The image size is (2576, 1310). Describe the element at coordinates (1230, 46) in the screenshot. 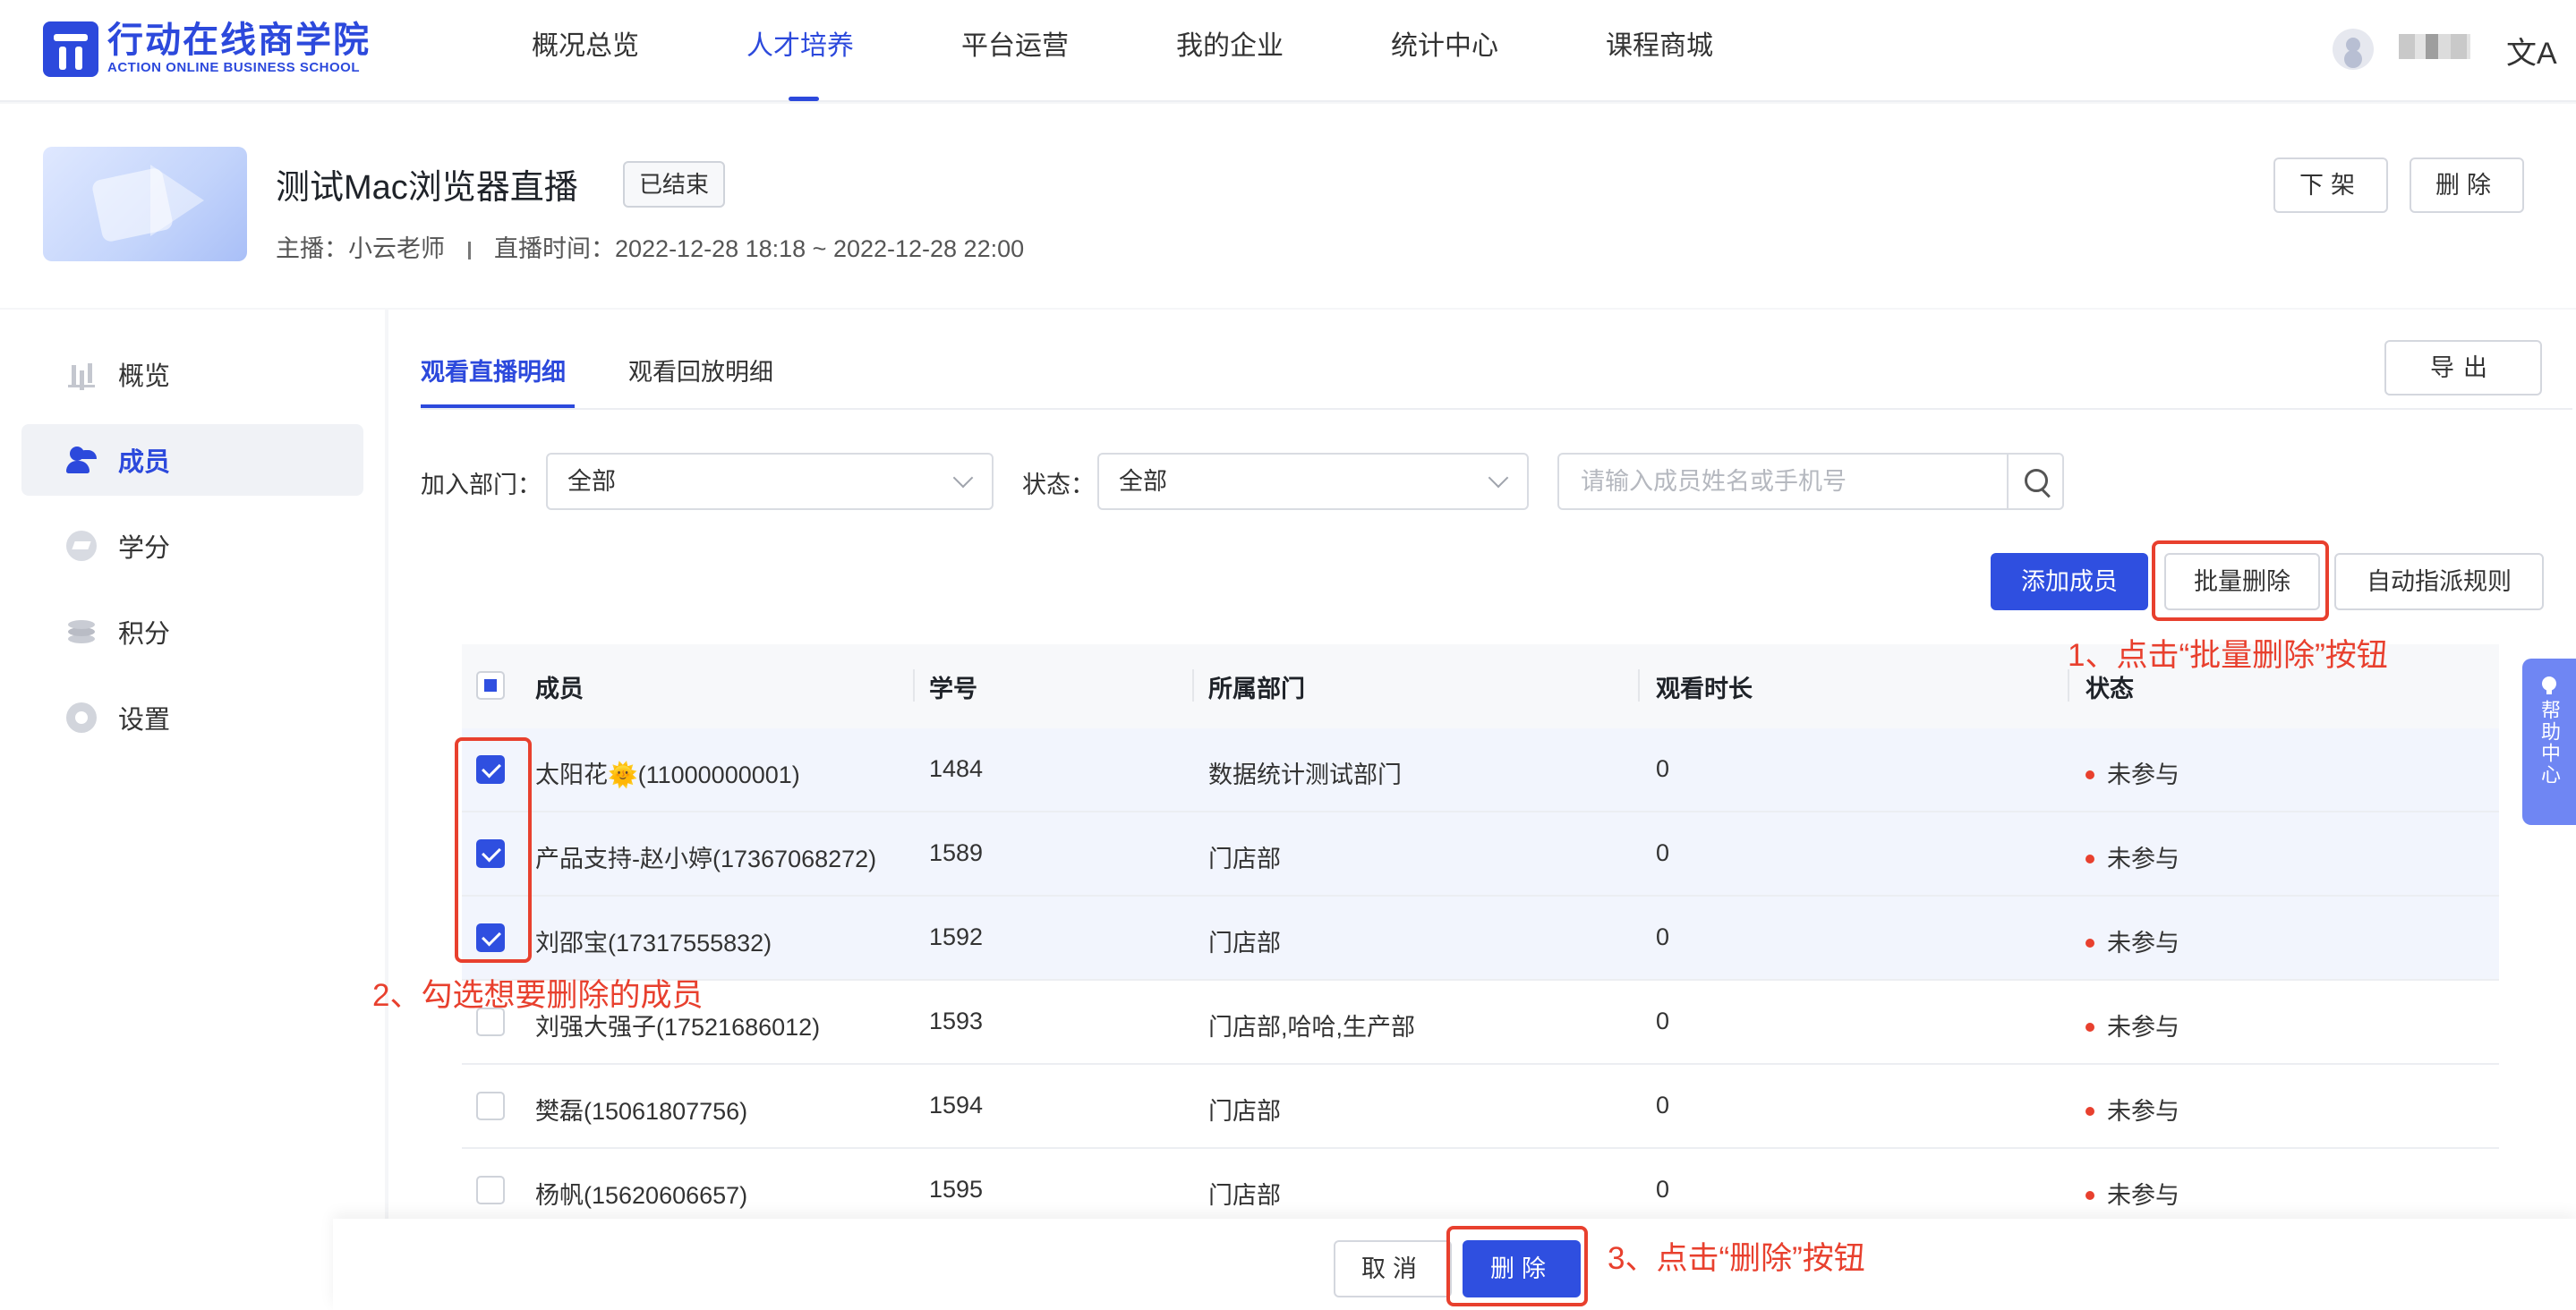

I see `nav-item-enterprise: 我的企业` at that location.